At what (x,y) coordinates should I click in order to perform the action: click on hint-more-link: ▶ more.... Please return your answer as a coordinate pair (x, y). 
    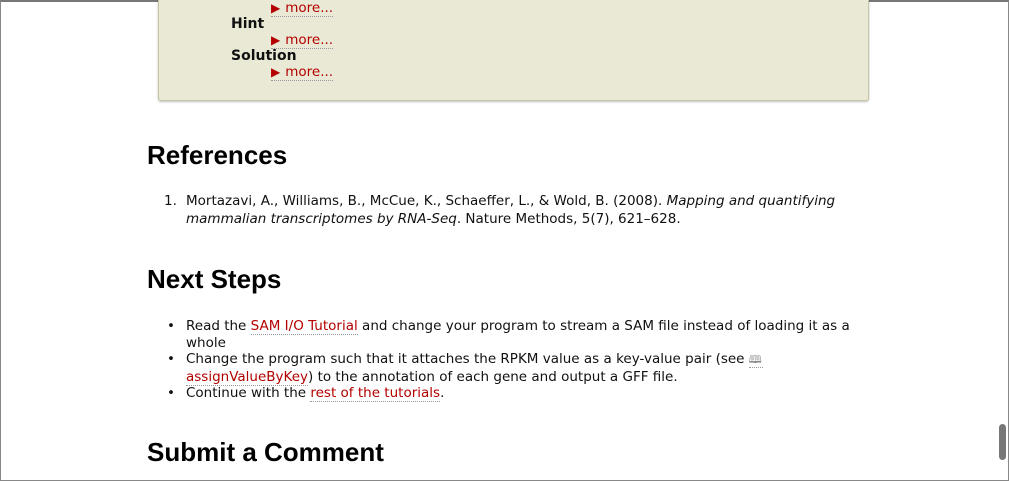
    Looking at the image, I should click on (302, 40).